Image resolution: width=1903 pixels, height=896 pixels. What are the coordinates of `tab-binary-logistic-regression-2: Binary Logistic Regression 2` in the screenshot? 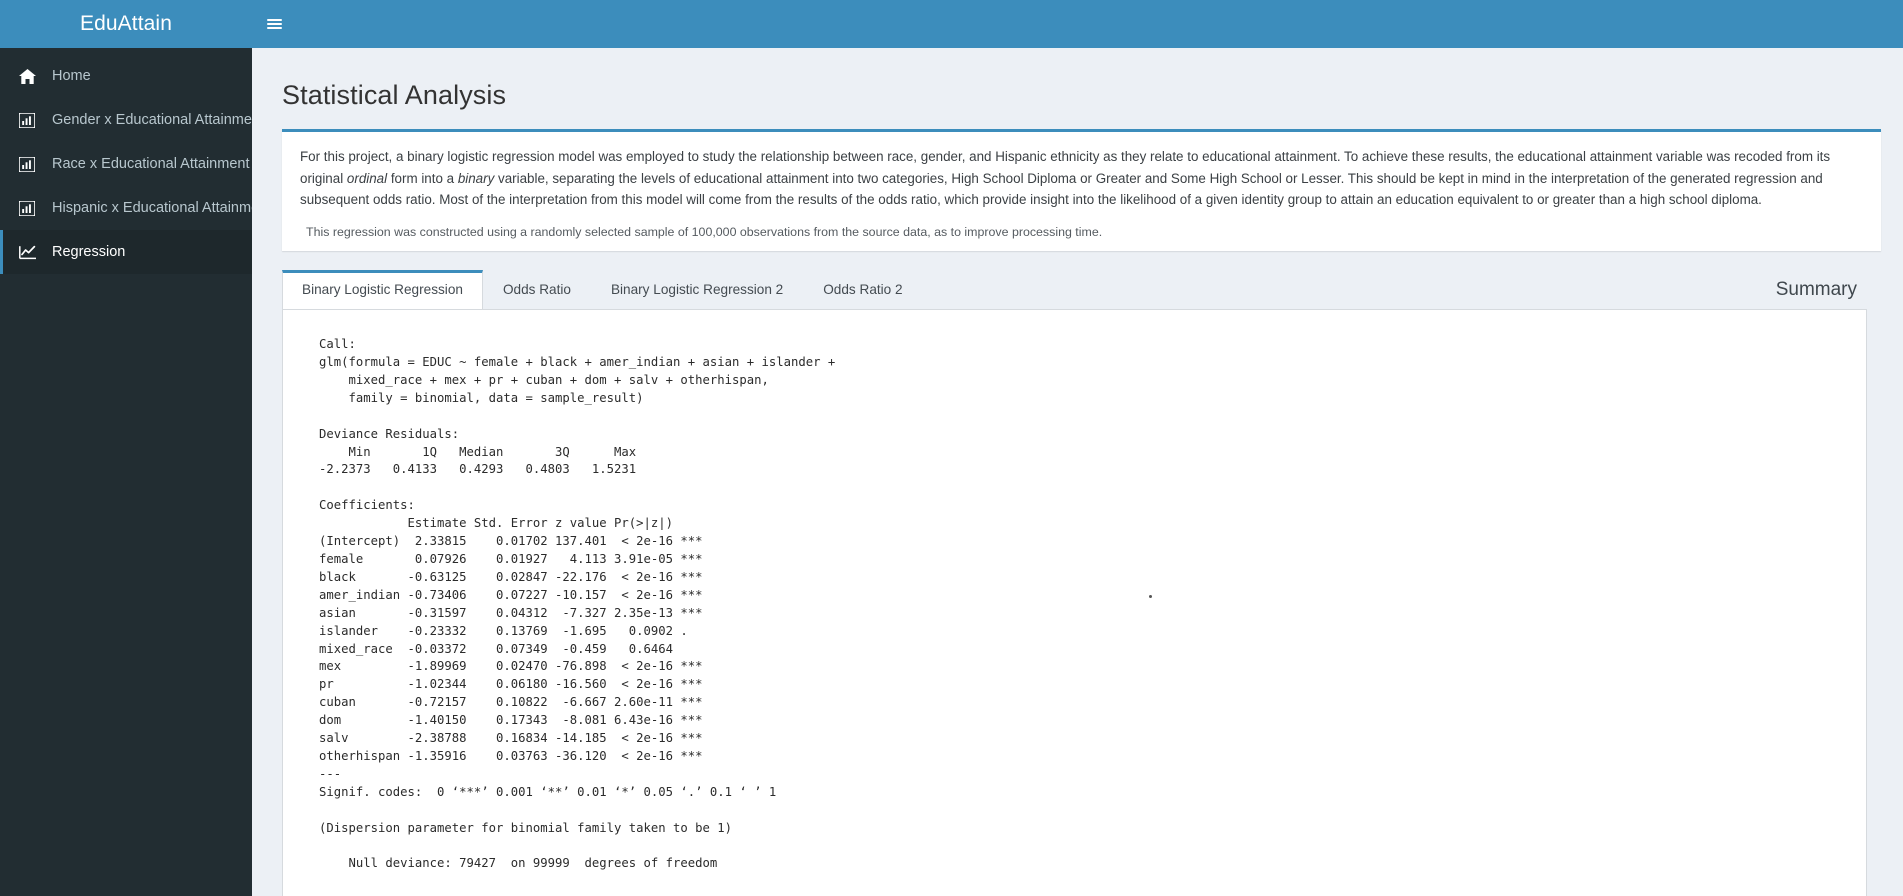 It's located at (697, 290).